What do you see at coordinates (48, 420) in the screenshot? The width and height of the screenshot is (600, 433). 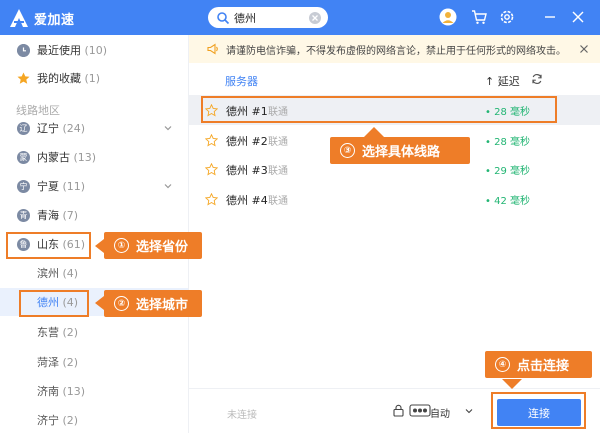 I see `city-label: 济宁` at bounding box center [48, 420].